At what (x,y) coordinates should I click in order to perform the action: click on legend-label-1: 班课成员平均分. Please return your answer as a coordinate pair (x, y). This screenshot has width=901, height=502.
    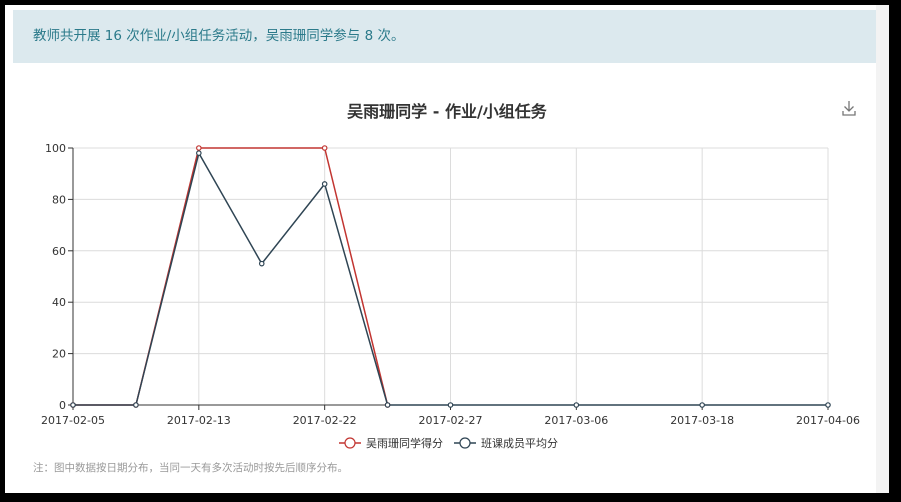
    Looking at the image, I should click on (519, 443).